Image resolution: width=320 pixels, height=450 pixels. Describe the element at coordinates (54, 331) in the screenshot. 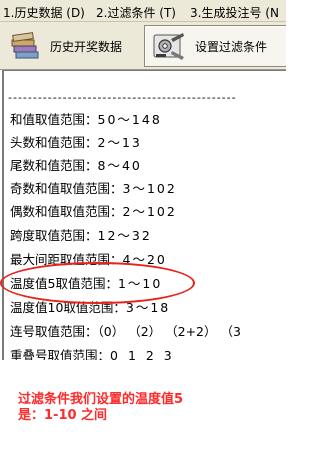

I see `row-label: 连号取值范围：` at that location.